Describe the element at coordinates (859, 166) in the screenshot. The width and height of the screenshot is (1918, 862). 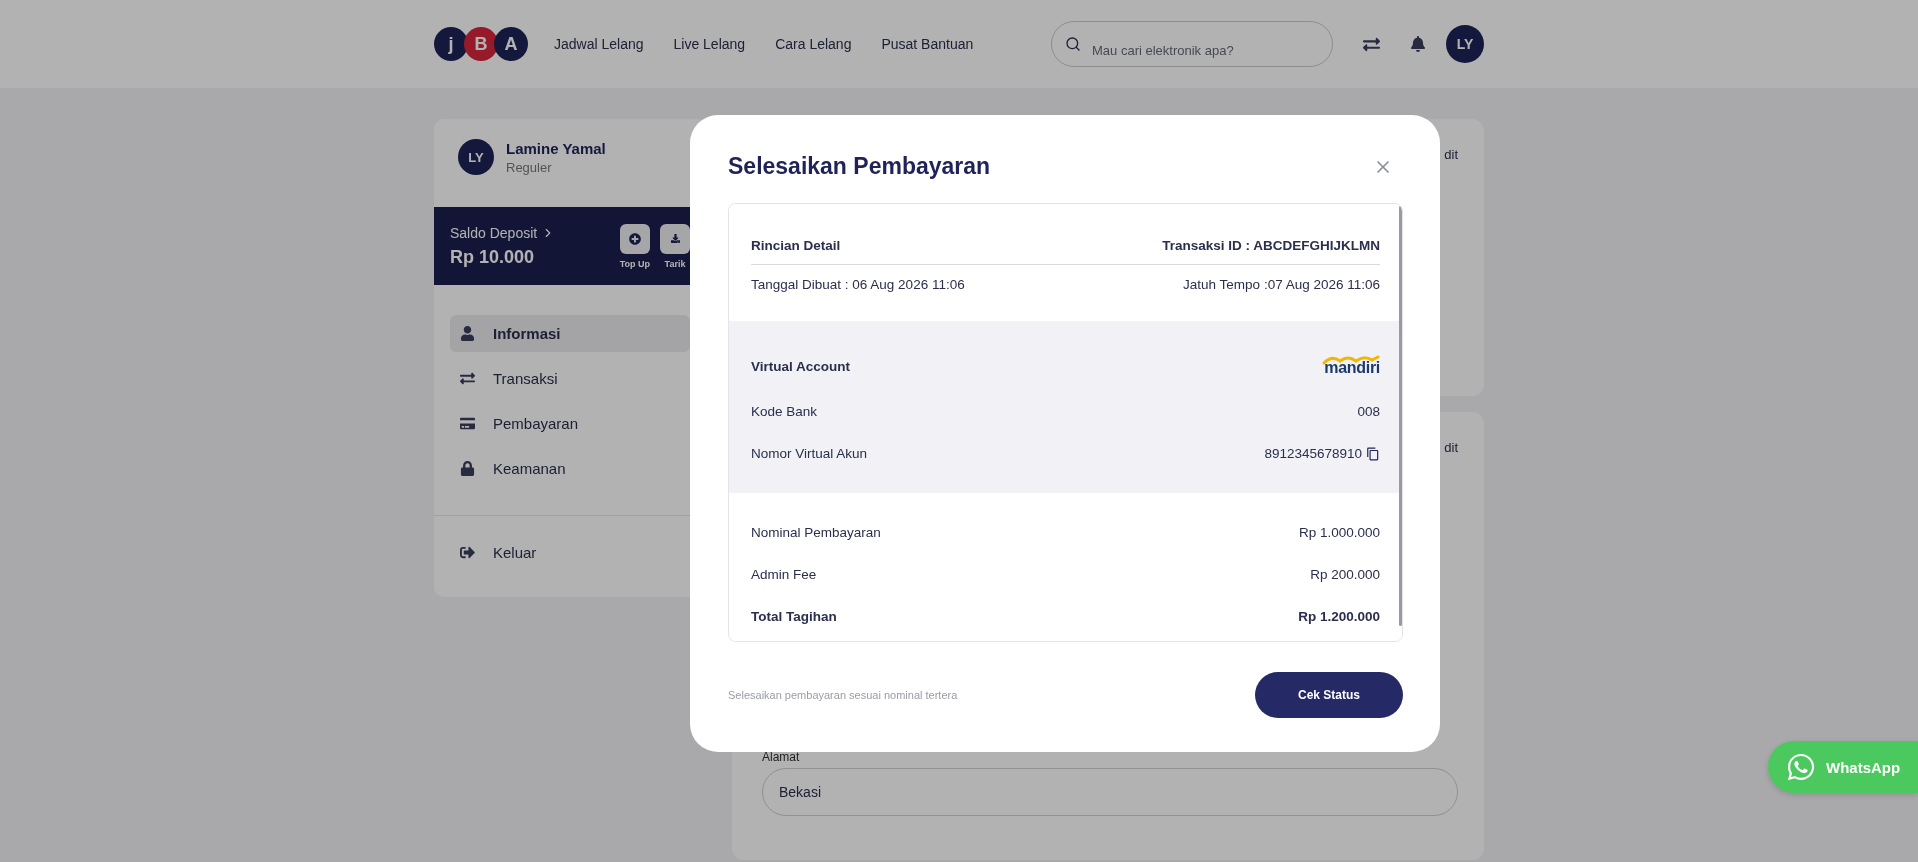
I see `dialog-title: Selesaikan Pembayaran` at that location.